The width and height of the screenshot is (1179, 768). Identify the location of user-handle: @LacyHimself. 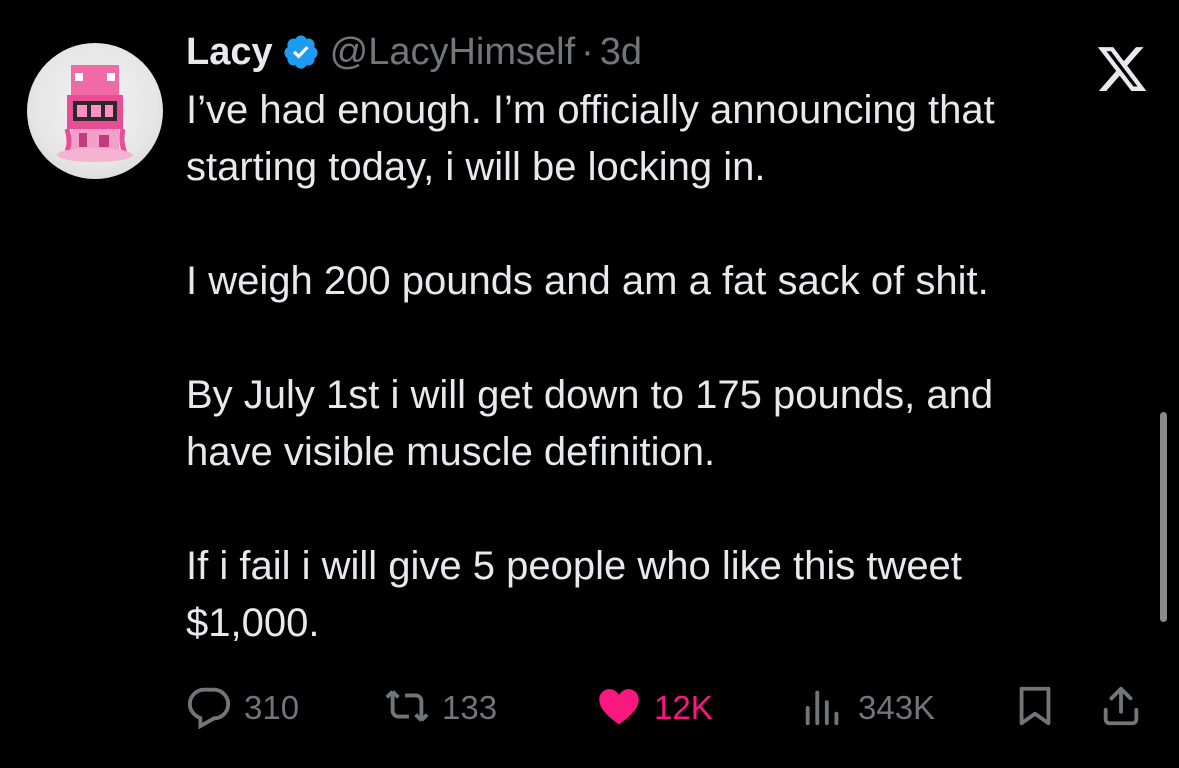
(453, 52).